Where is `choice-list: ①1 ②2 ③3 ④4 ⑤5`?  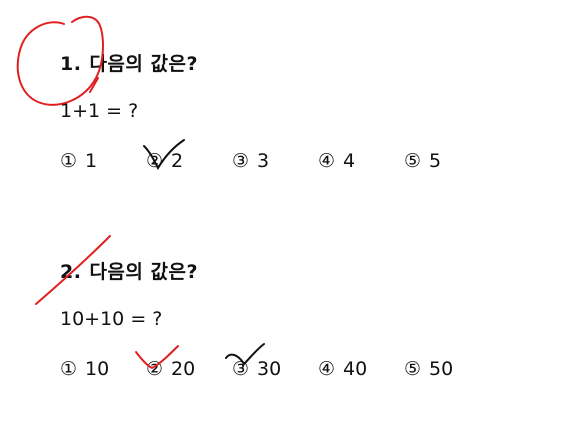 choice-list: ①1 ②2 ③3 ④4 ⑤5 is located at coordinates (300, 164).